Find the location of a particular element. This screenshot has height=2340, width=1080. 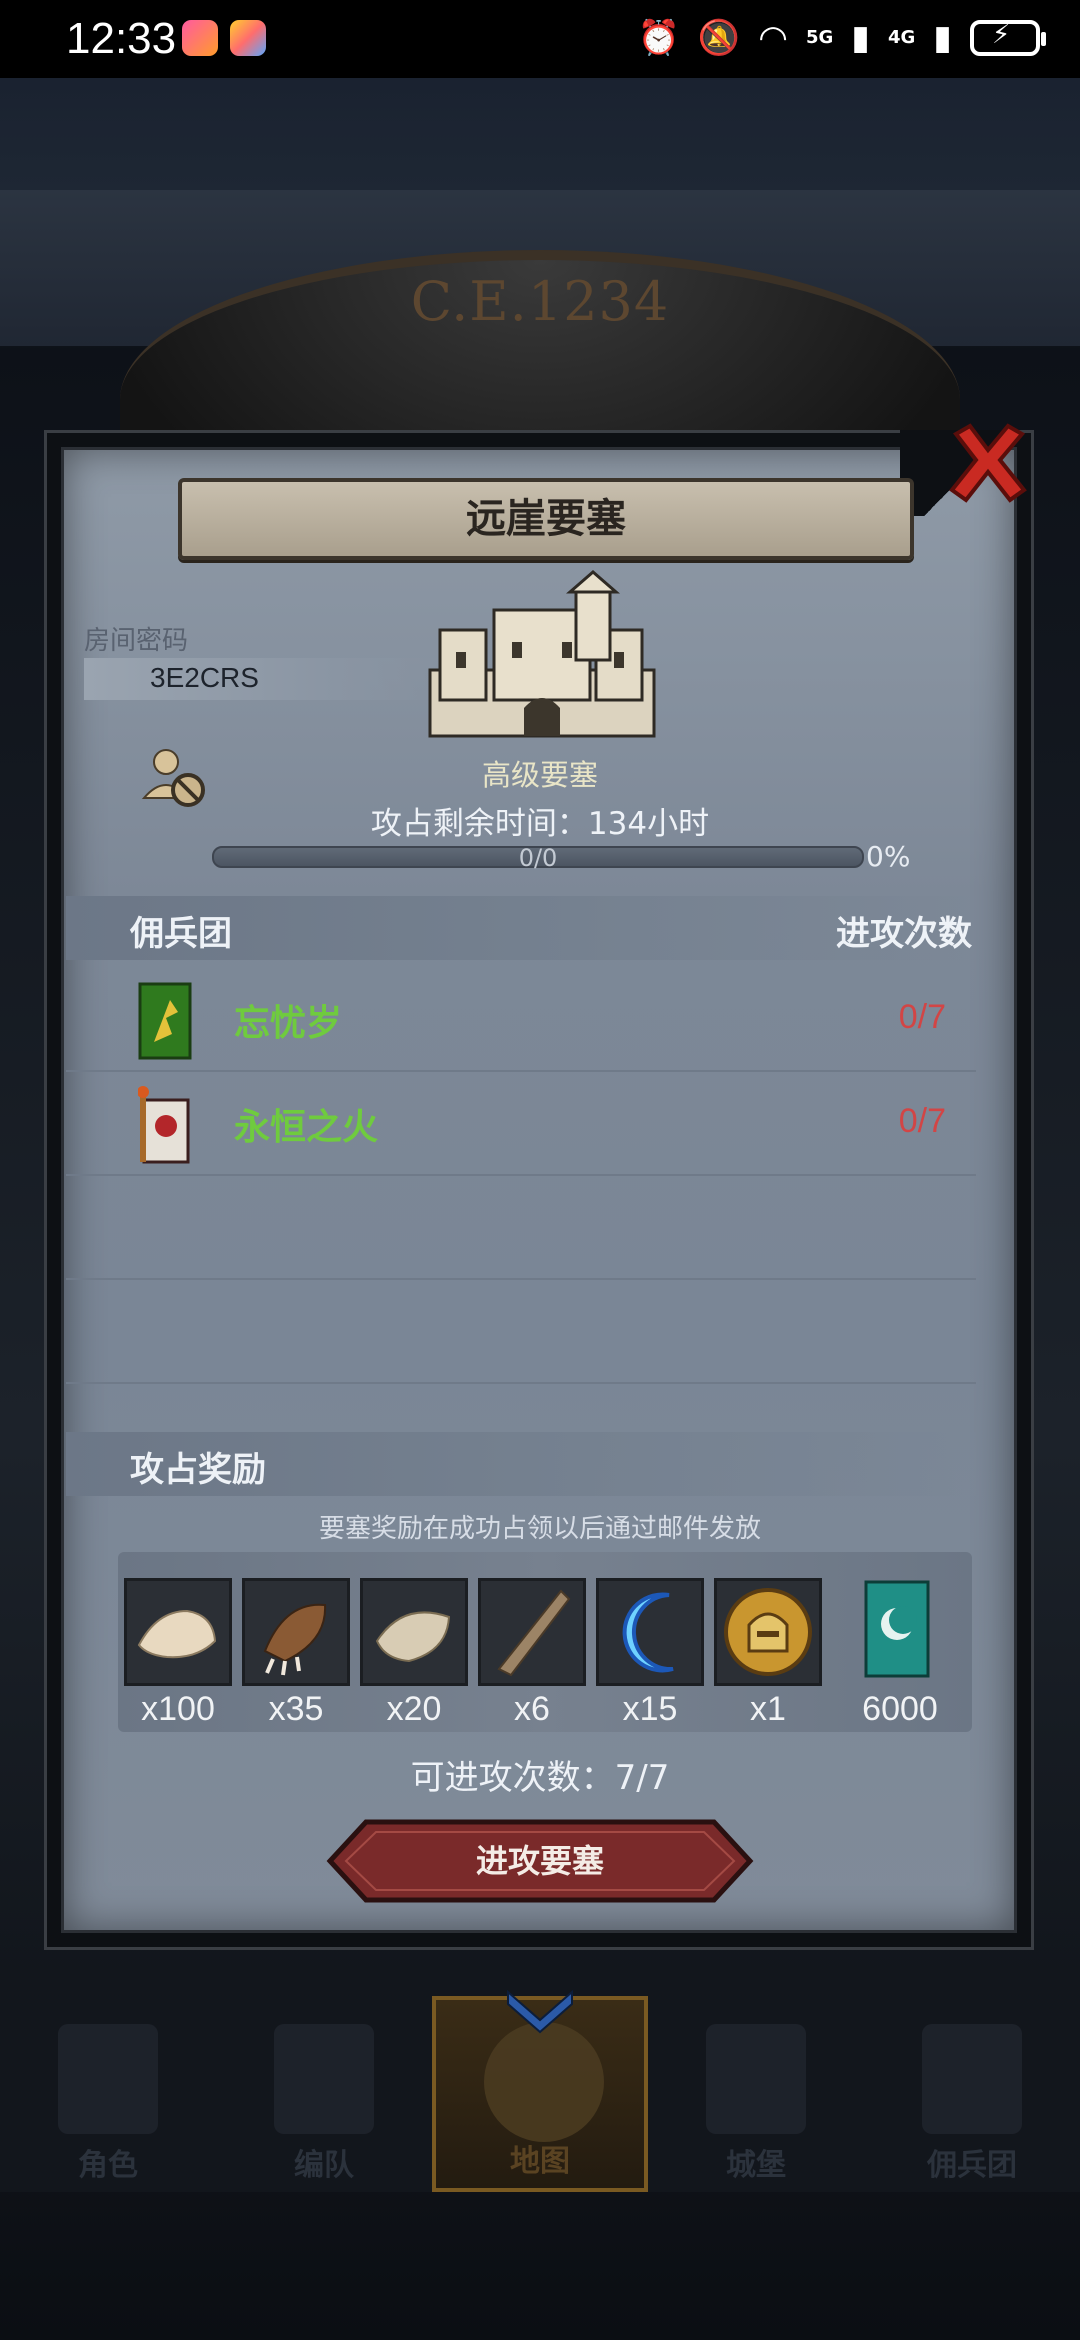

claw-icon is located at coordinates (296, 1632).